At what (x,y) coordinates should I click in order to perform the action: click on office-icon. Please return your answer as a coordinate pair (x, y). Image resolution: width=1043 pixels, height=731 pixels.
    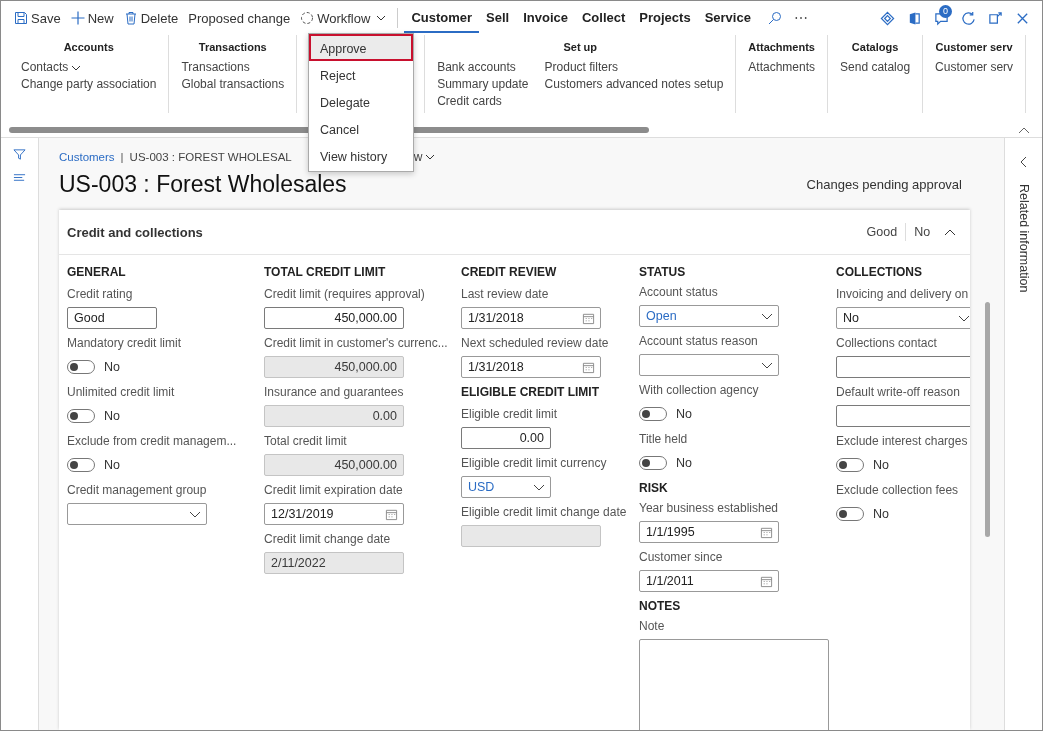
    Looking at the image, I should click on (914, 18).